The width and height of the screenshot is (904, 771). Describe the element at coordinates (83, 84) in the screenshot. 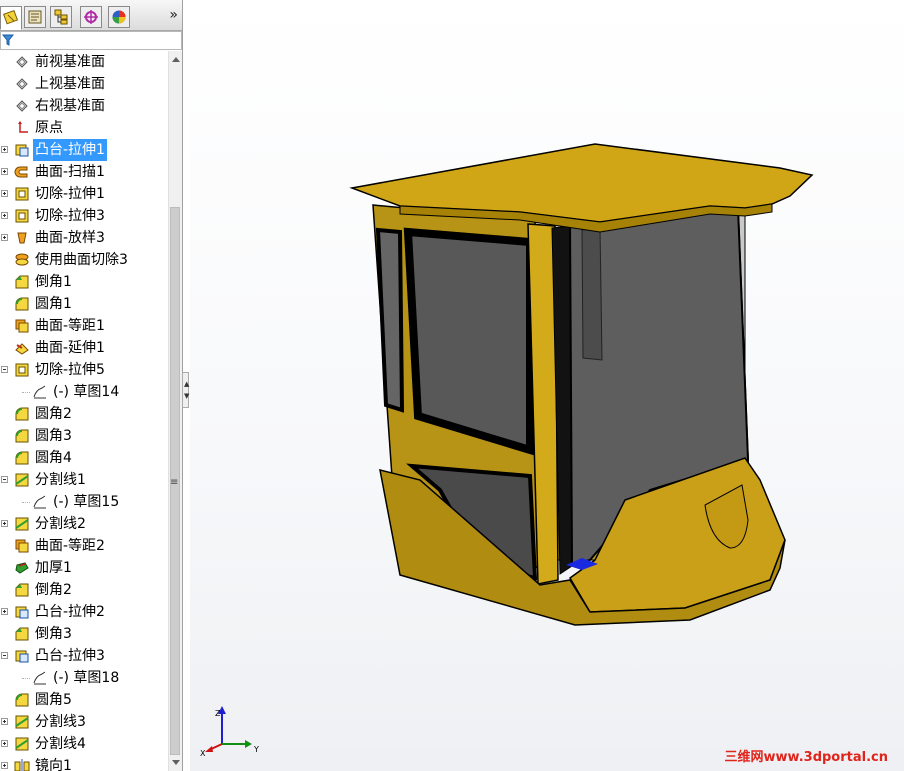

I see `tree-item-1: 上视基准面` at that location.